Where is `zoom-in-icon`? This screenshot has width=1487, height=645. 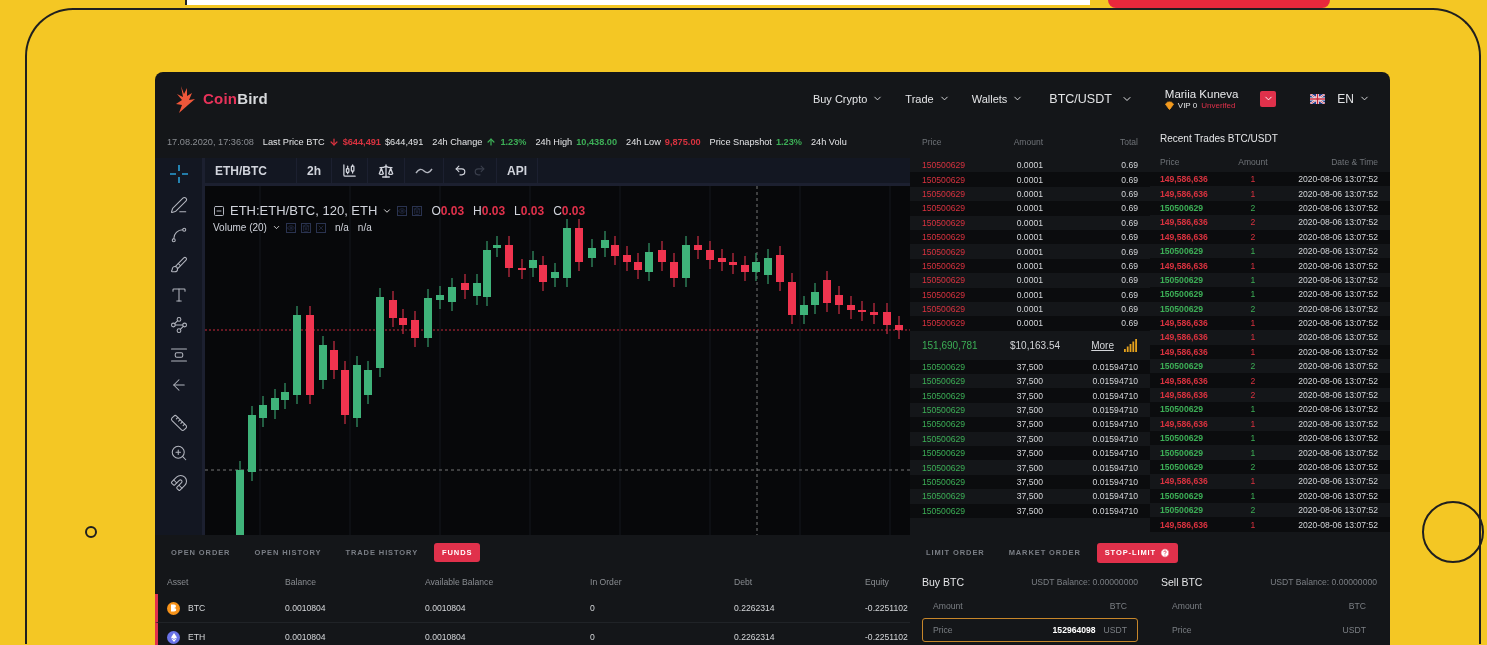
zoom-in-icon is located at coordinates (178, 453).